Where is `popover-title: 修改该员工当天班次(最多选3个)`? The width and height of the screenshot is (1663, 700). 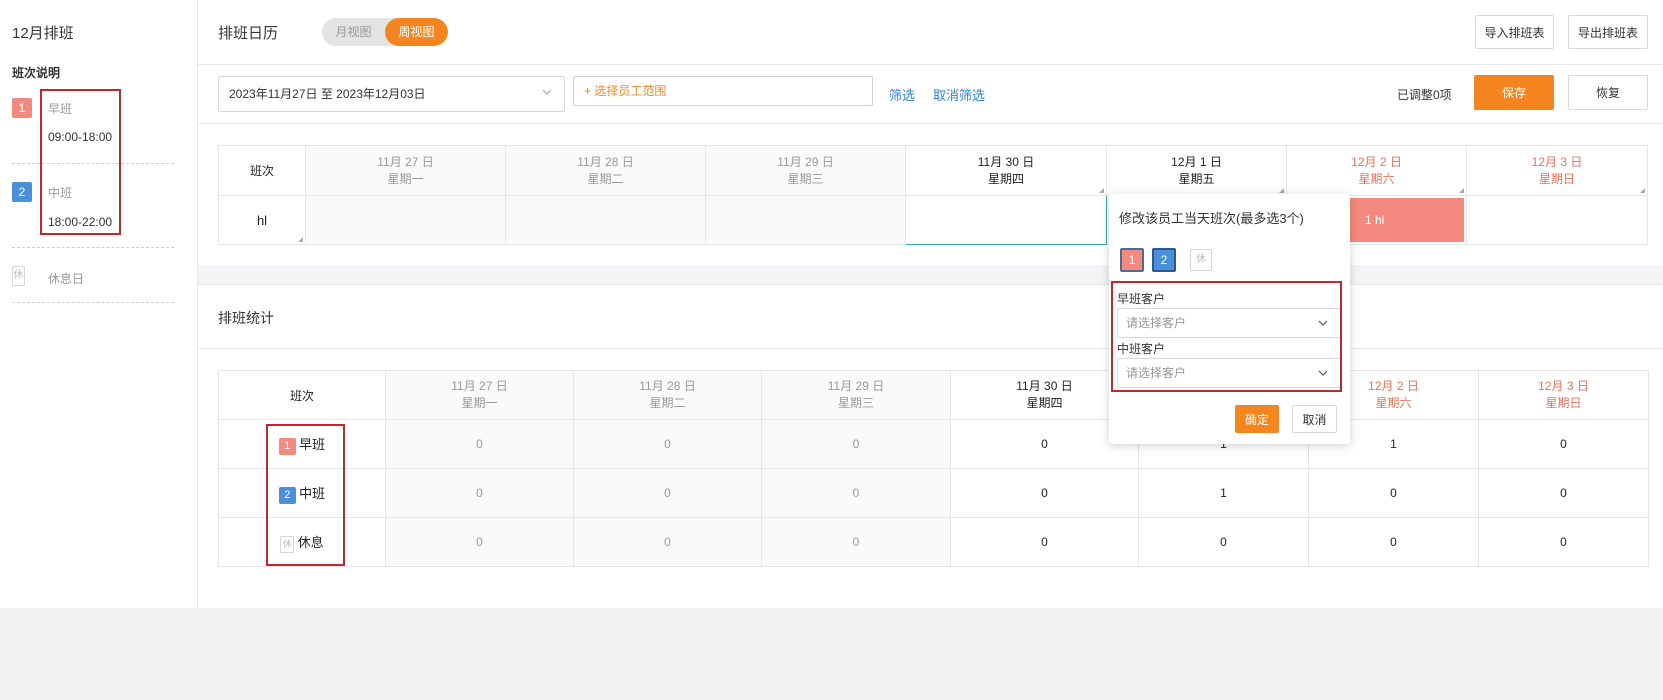
popover-title: 修改该员工当天班次(最多选3个) is located at coordinates (1211, 218).